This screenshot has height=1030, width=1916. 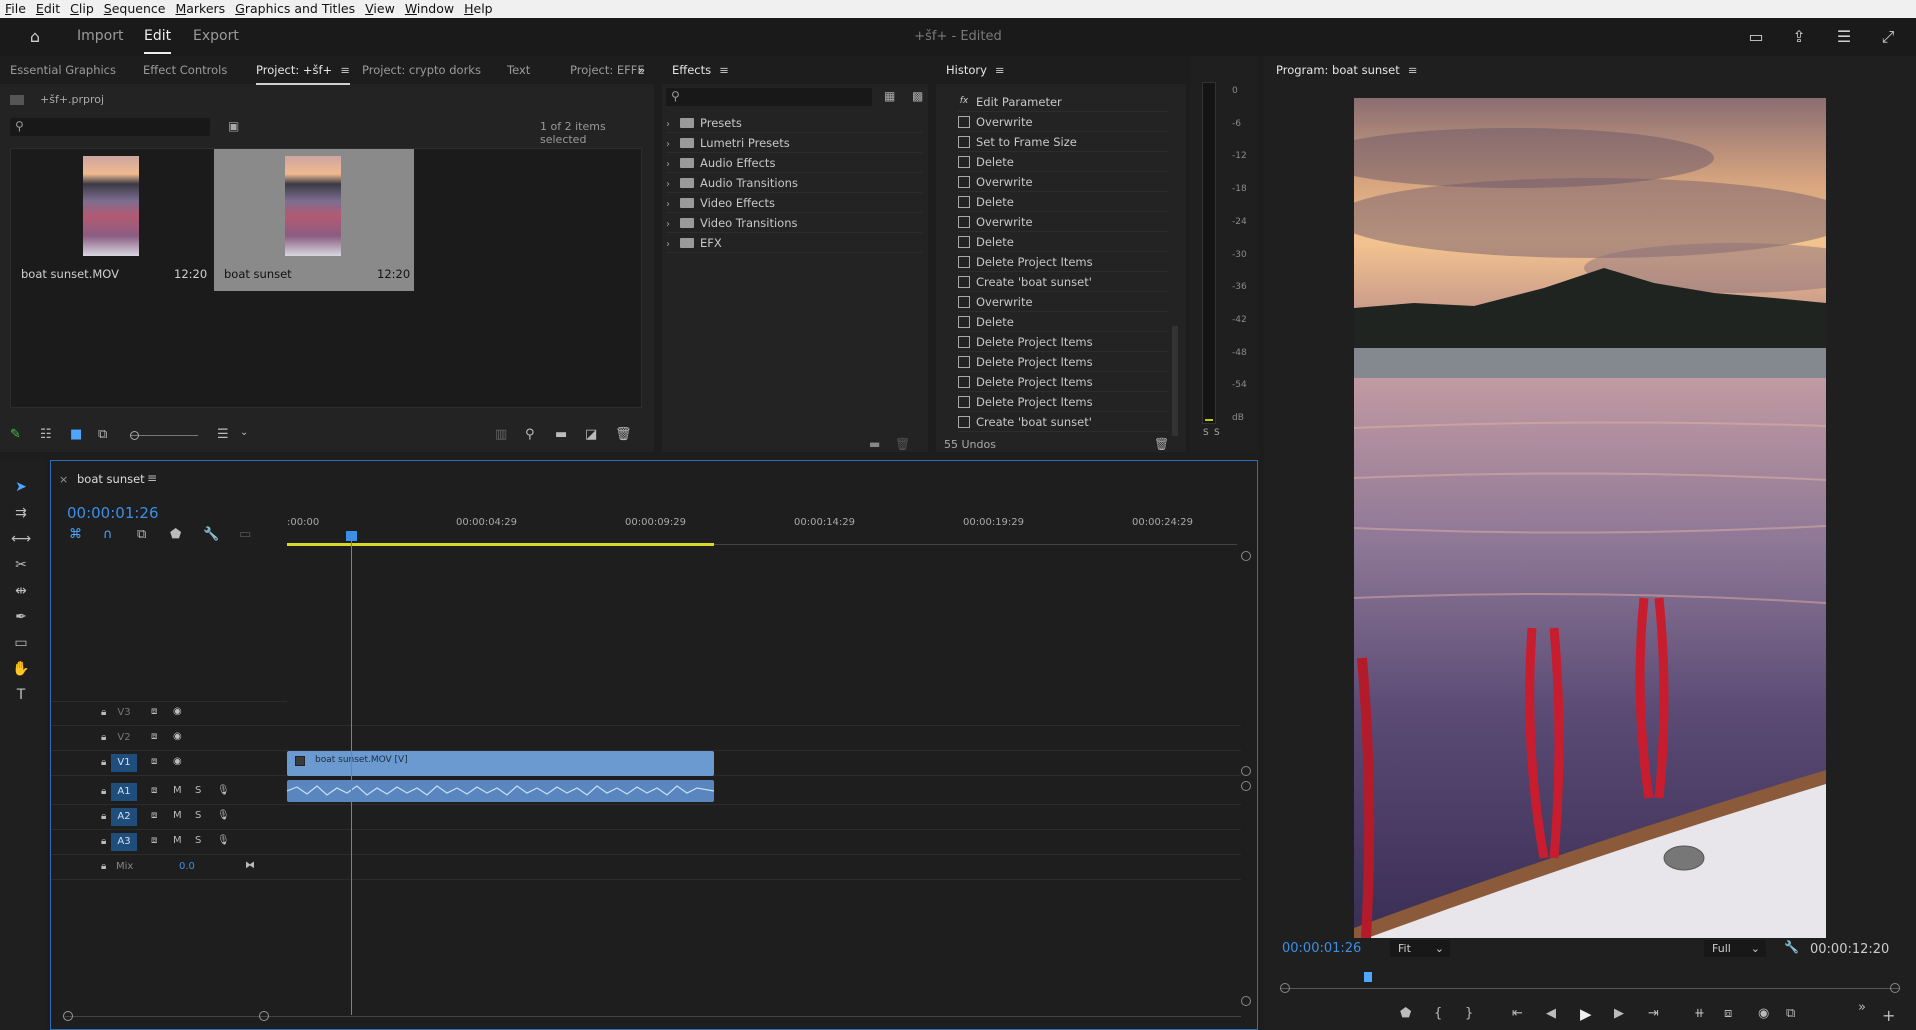 I want to click on tab-essential-graphics: Essential Graphics, so click(x=63, y=70).